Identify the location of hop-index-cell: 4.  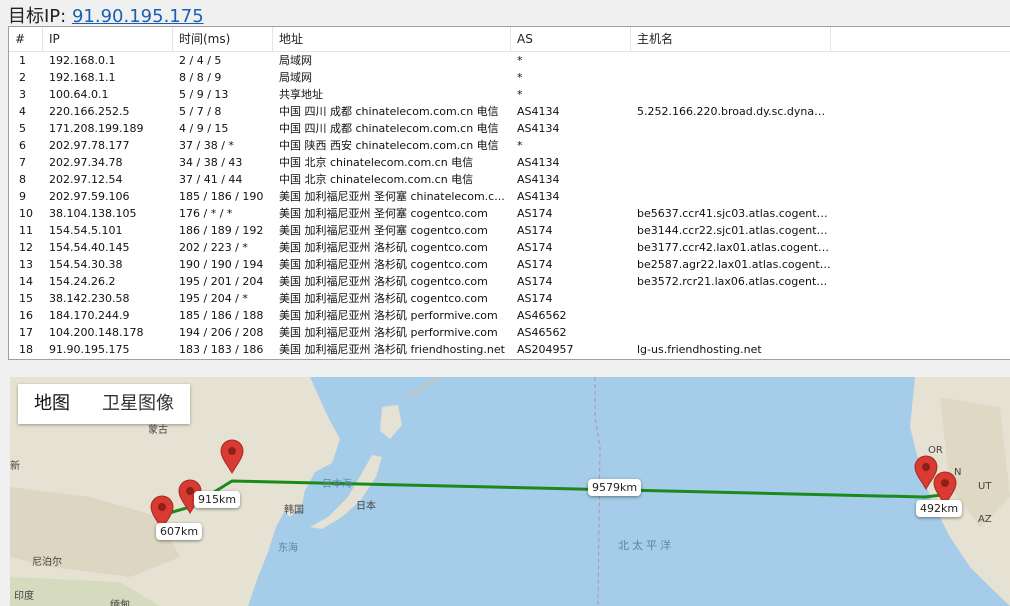
(22, 111).